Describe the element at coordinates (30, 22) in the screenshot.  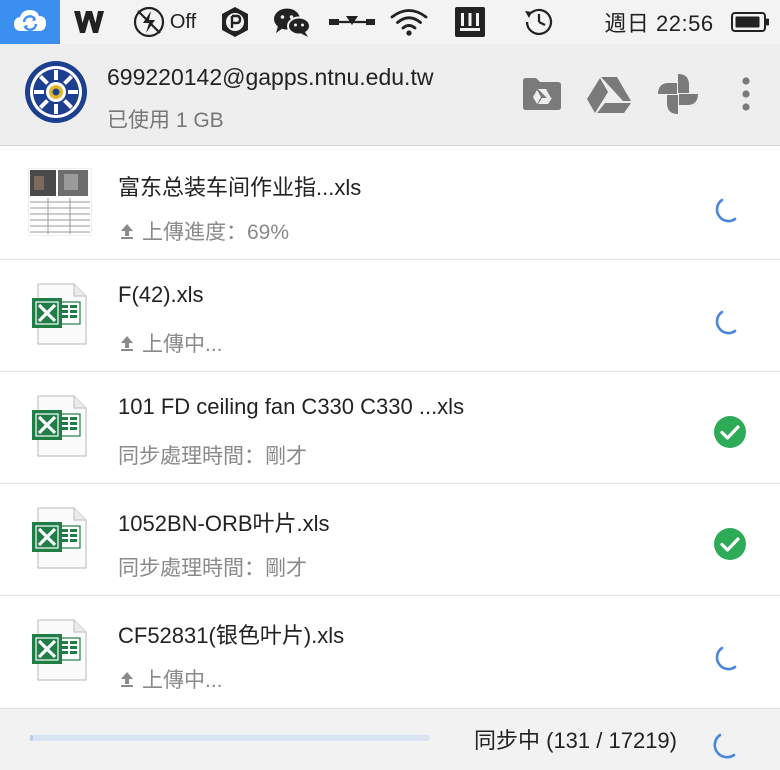
I see `backup-and-sync-menubar-icon` at that location.